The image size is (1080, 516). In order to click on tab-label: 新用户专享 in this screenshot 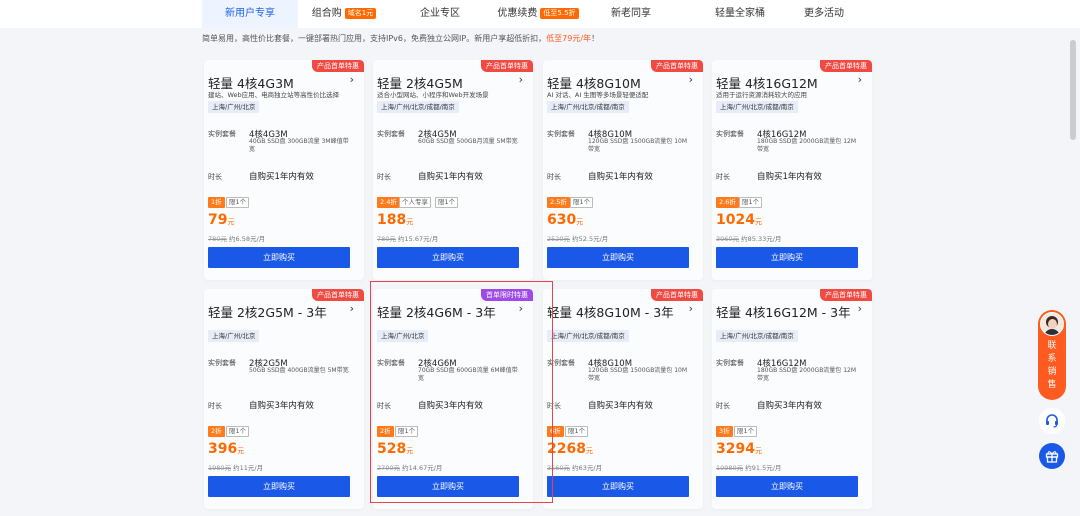, I will do `click(250, 13)`.